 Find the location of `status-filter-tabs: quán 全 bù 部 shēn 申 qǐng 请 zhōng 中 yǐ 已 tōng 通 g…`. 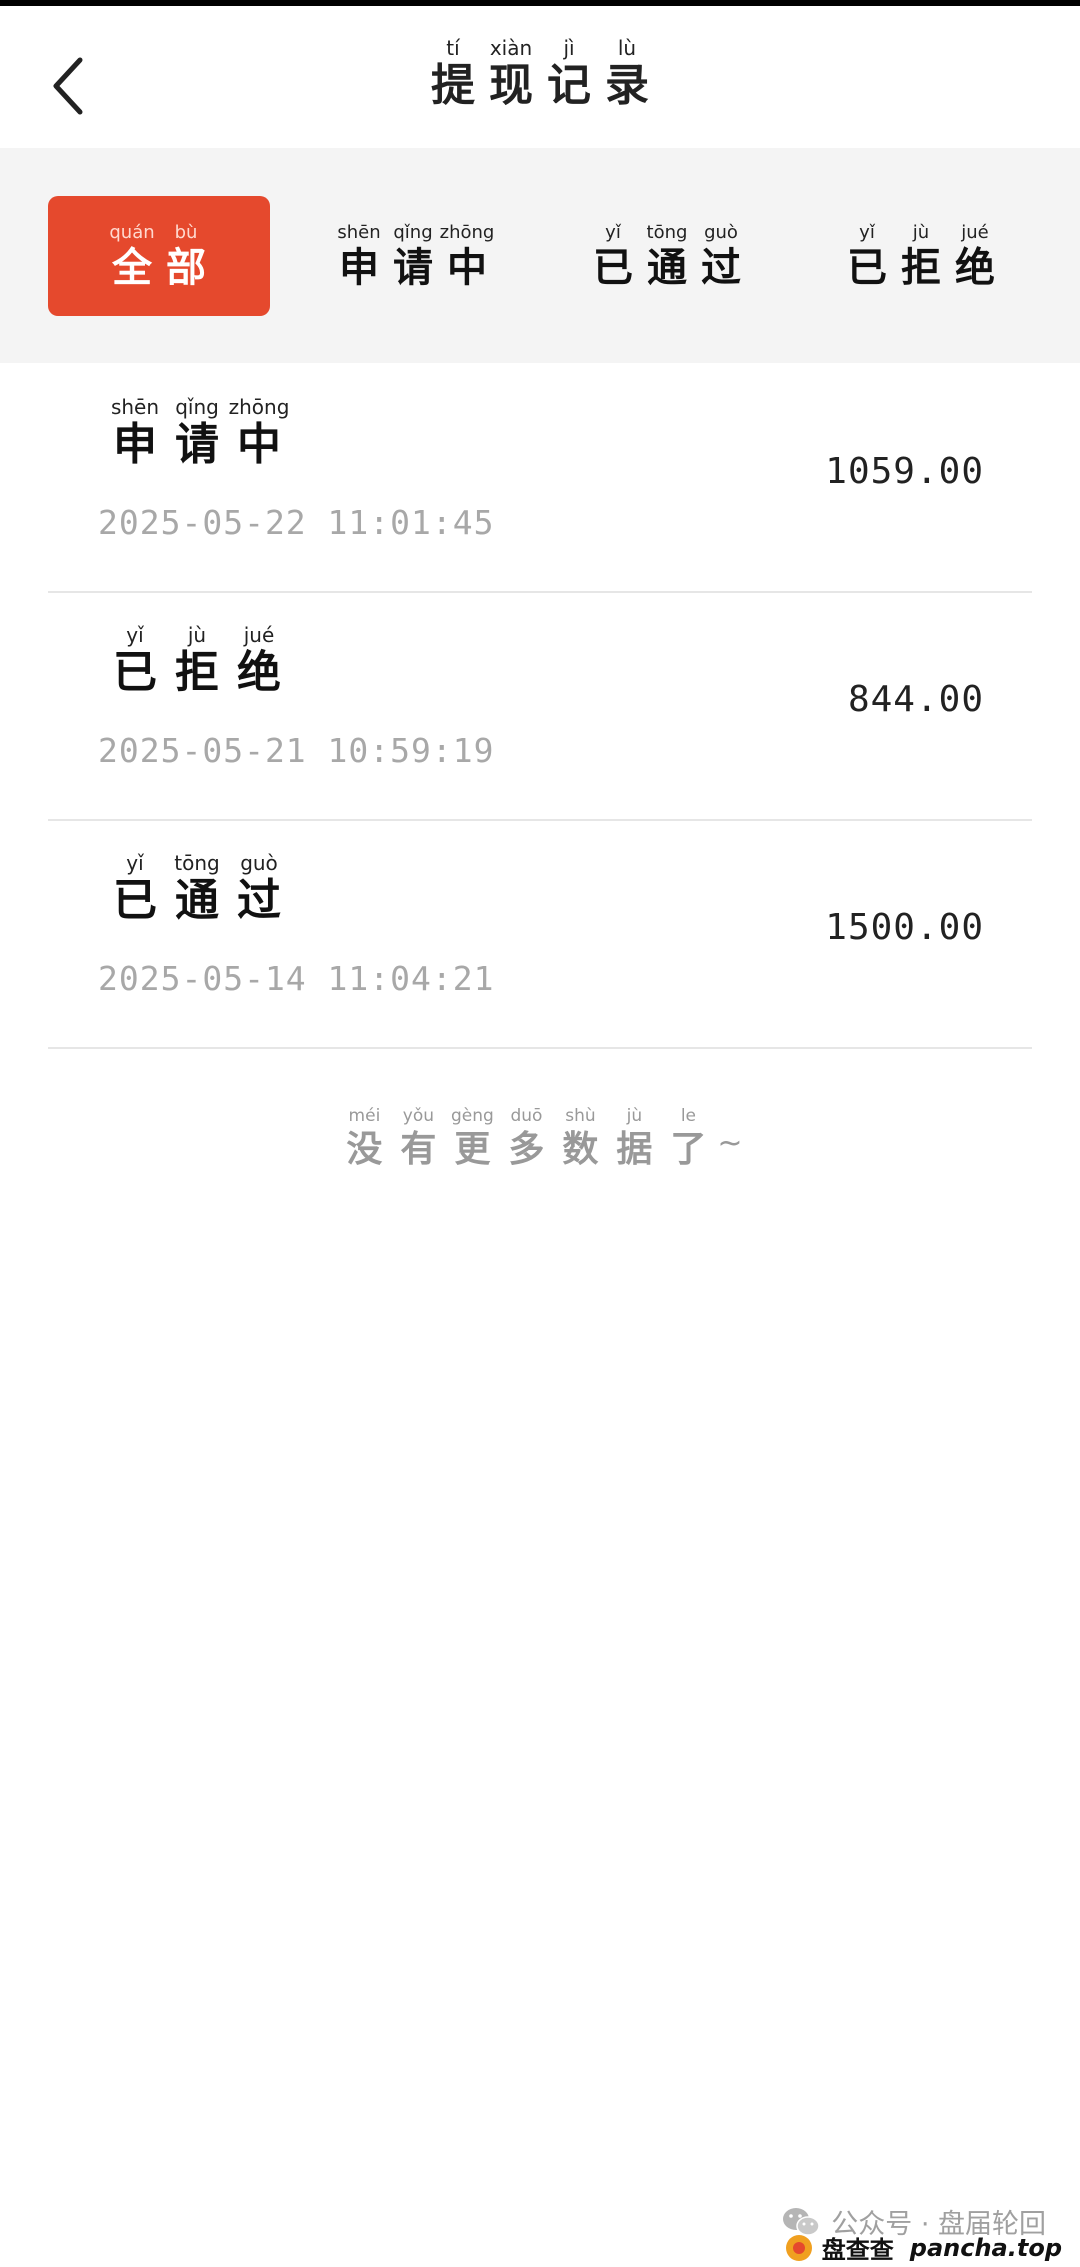

status-filter-tabs: quán 全 bù 部 shēn 申 qǐng 请 zhōng 中 yǐ 已 tōng 通 g… is located at coordinates (540, 255).